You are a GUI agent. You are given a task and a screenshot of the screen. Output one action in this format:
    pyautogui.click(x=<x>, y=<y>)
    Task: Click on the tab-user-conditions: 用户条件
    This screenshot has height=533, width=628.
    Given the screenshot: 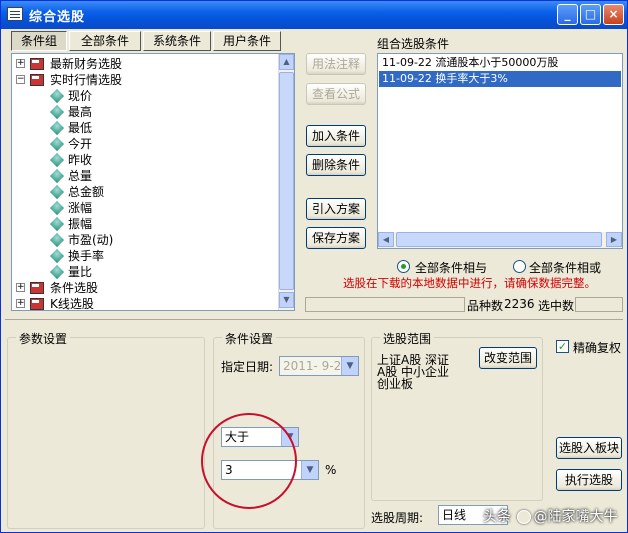 What is the action you would take?
    pyautogui.click(x=247, y=41)
    